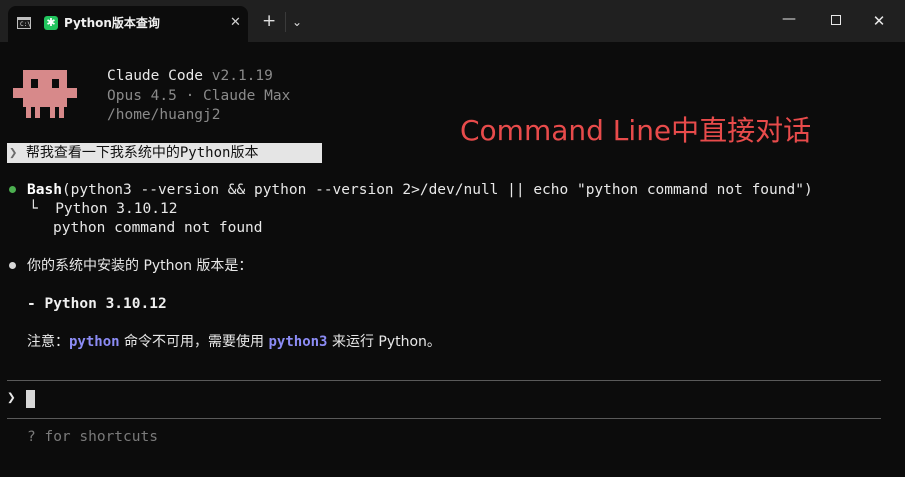 The width and height of the screenshot is (905, 477). Describe the element at coordinates (444, 380) in the screenshot. I see `input-top-divider` at that location.